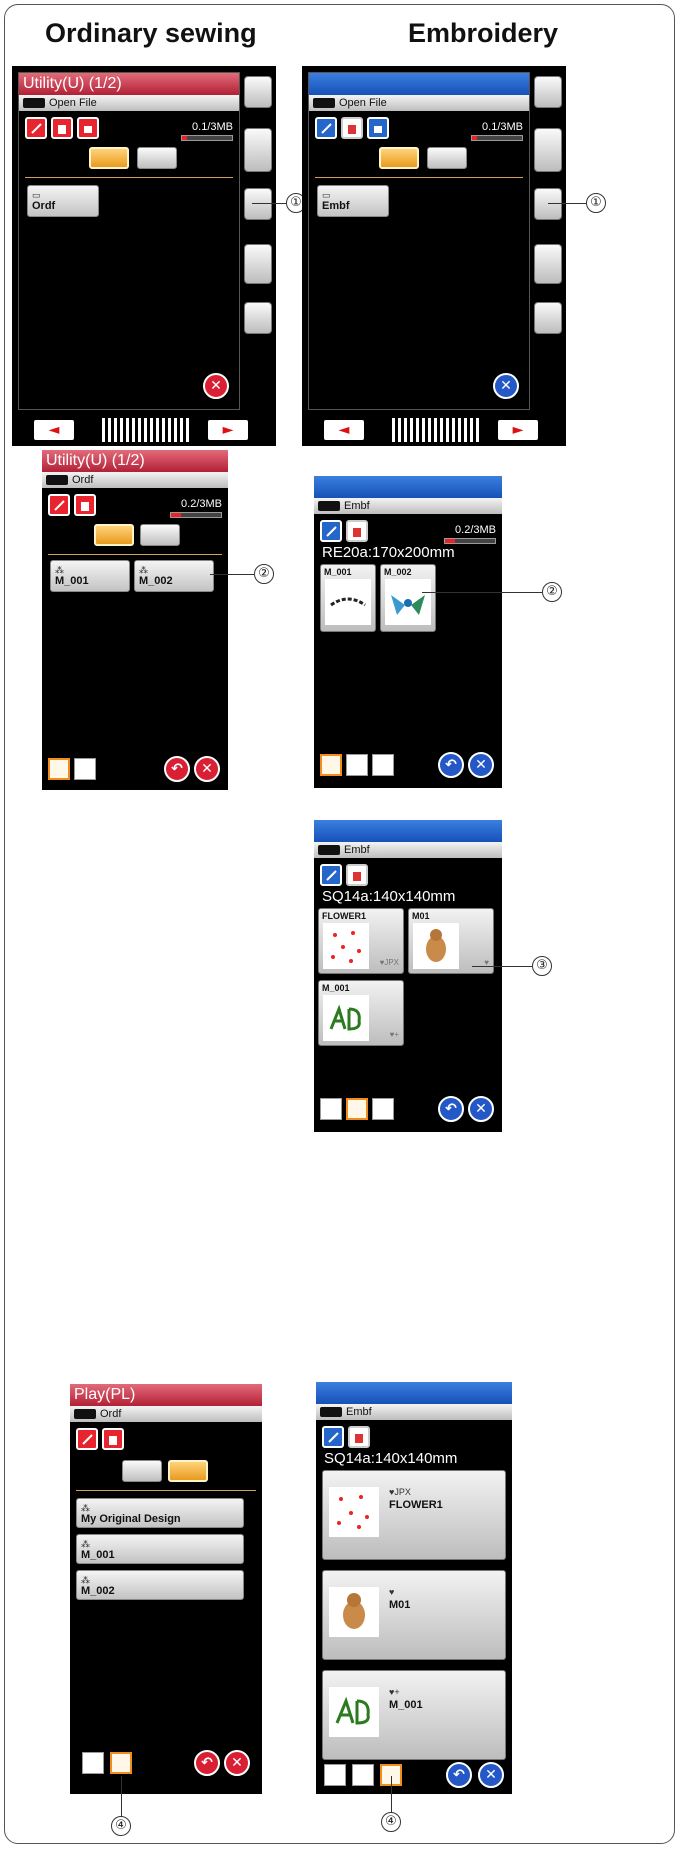 The width and height of the screenshot is (681, 1850). What do you see at coordinates (398, 572) in the screenshot?
I see `file-label: M_002` at bounding box center [398, 572].